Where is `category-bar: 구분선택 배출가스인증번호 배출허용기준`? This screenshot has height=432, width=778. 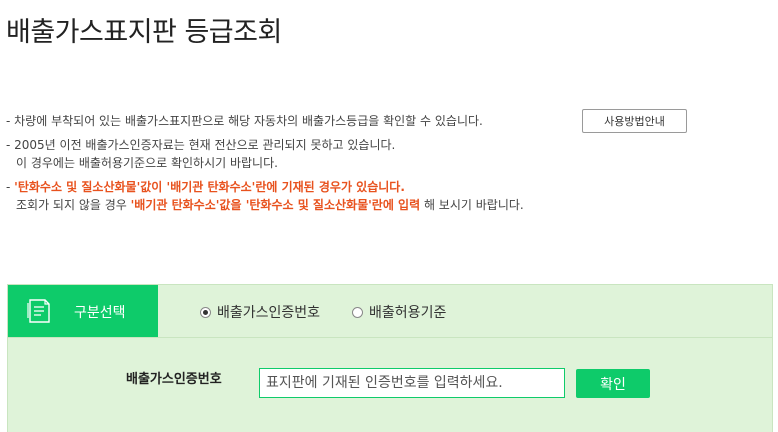
category-bar: 구분선택 배출가스인증번호 배출허용기준 is located at coordinates (390, 311).